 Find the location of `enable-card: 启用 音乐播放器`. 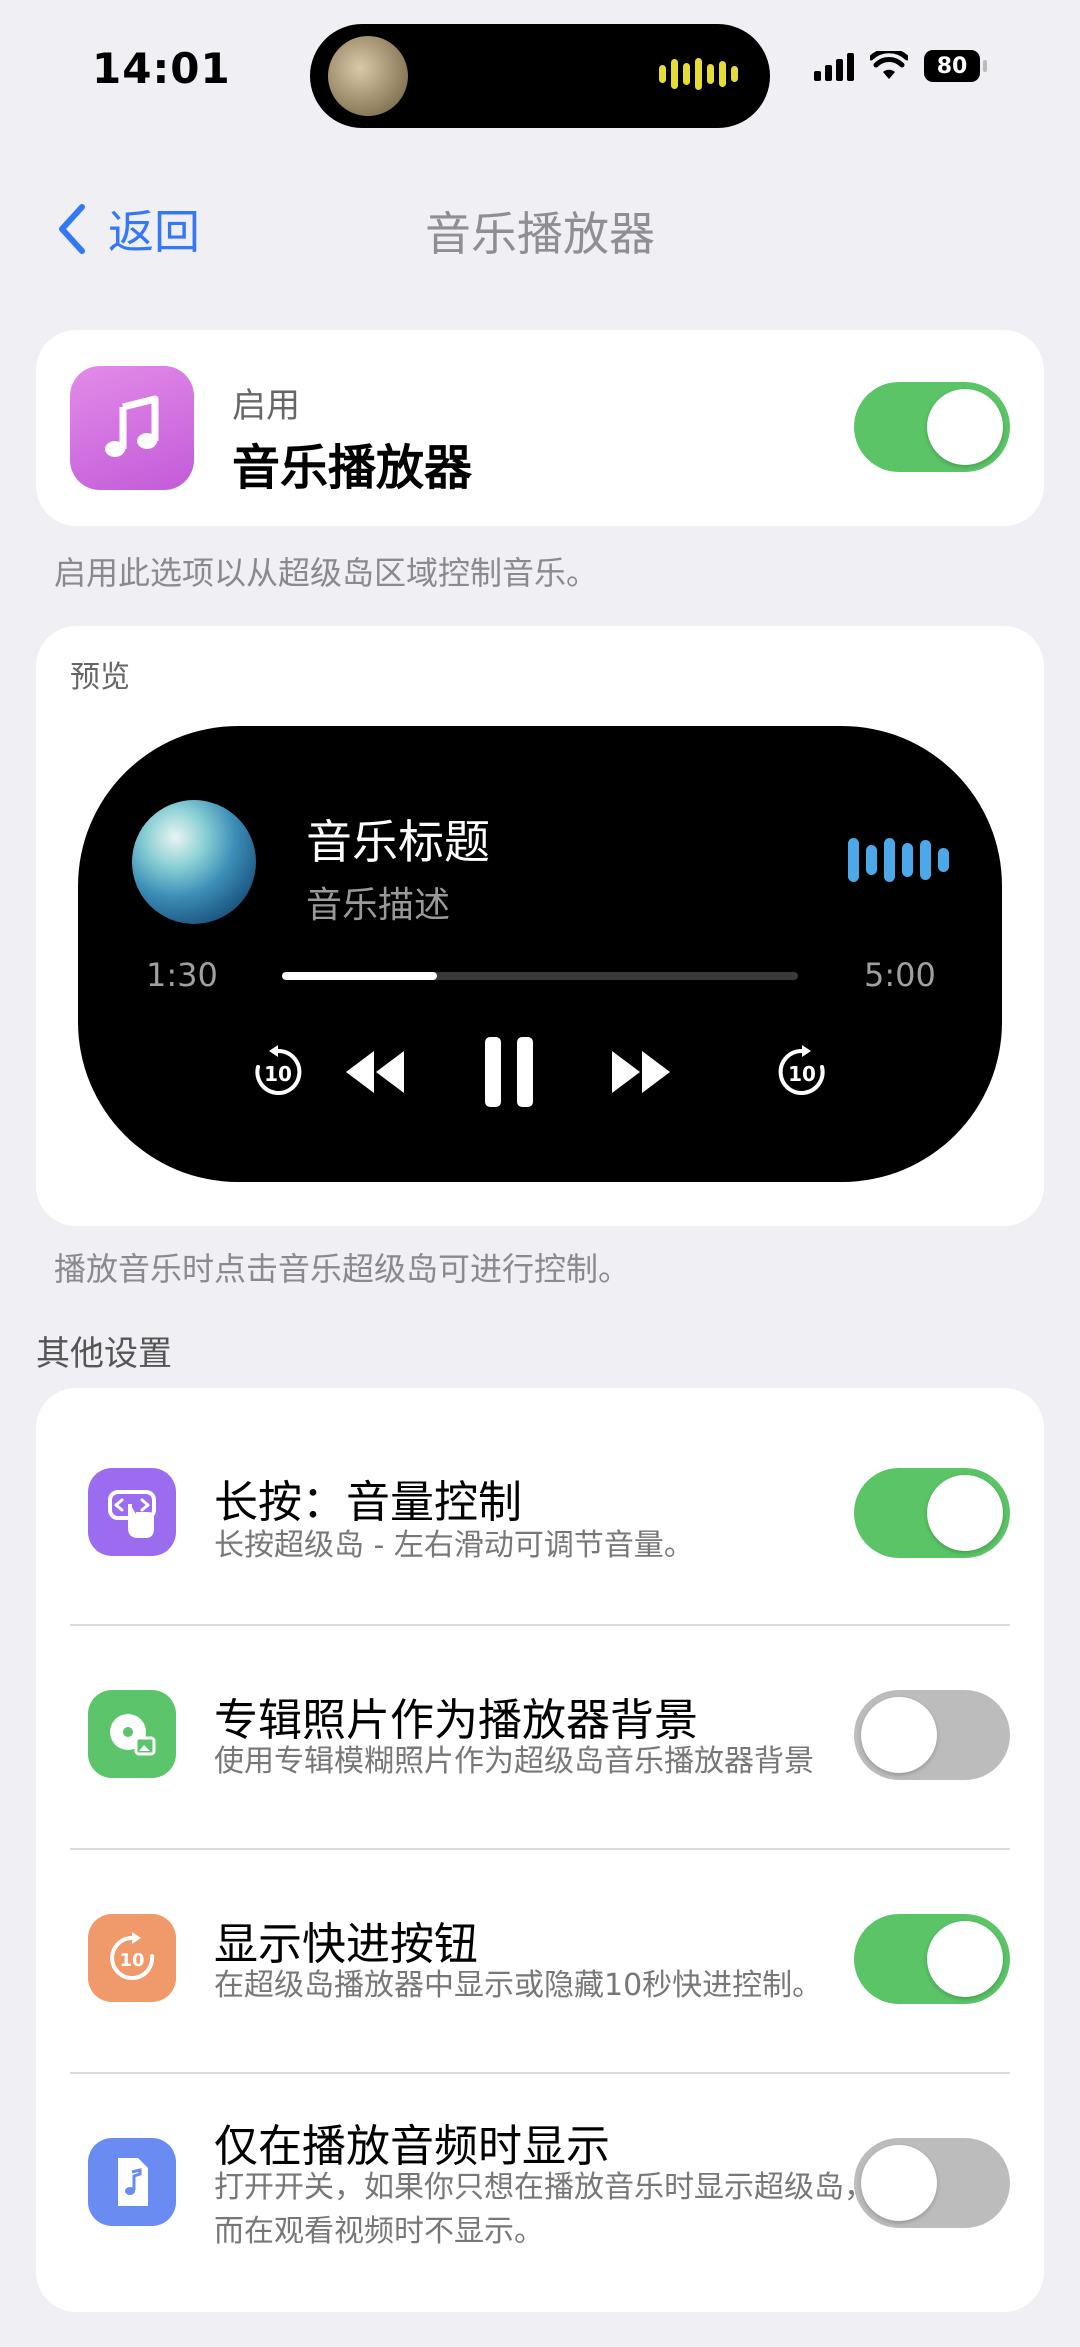

enable-card: 启用 音乐播放器 is located at coordinates (540, 428).